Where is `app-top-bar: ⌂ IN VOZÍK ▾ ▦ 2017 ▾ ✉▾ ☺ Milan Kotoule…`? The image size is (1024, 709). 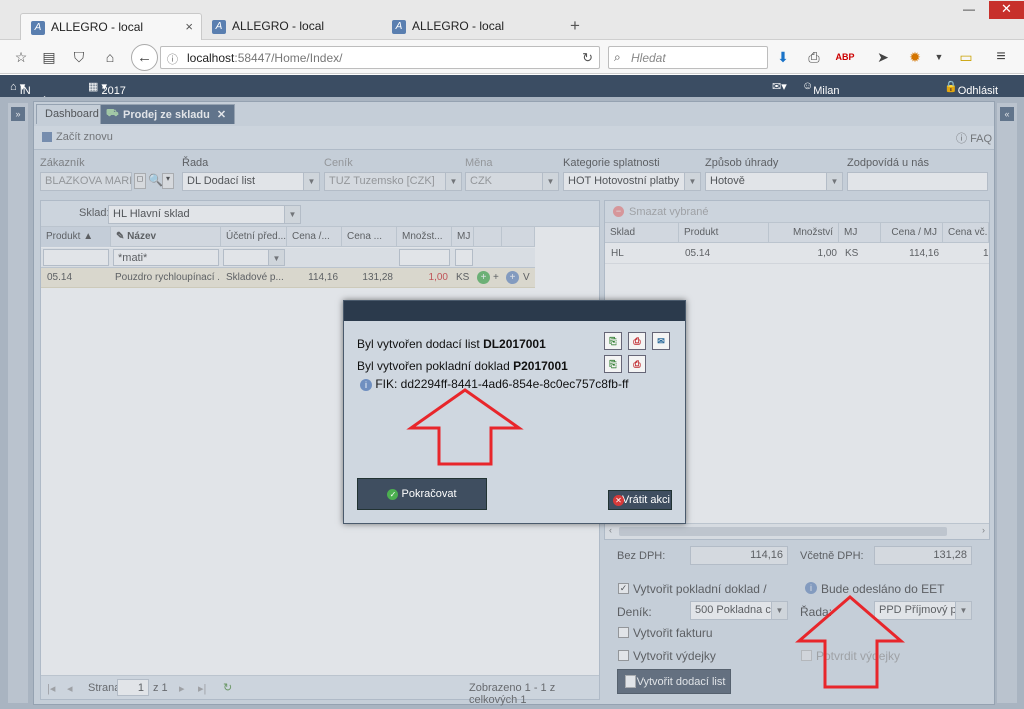 app-top-bar: ⌂ IN VOZÍK ▾ ▦ 2017 ▾ ✉▾ ☺ Milan Kotoule… is located at coordinates (512, 104).